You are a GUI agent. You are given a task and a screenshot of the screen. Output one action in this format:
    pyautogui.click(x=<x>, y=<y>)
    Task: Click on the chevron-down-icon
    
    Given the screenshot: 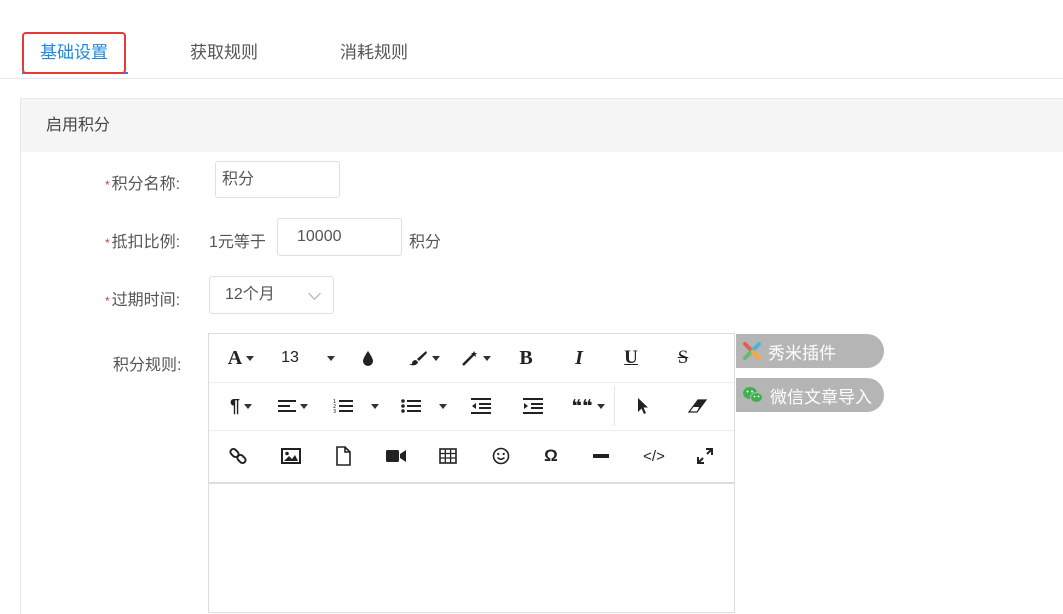 What is the action you would take?
    pyautogui.click(x=314, y=293)
    